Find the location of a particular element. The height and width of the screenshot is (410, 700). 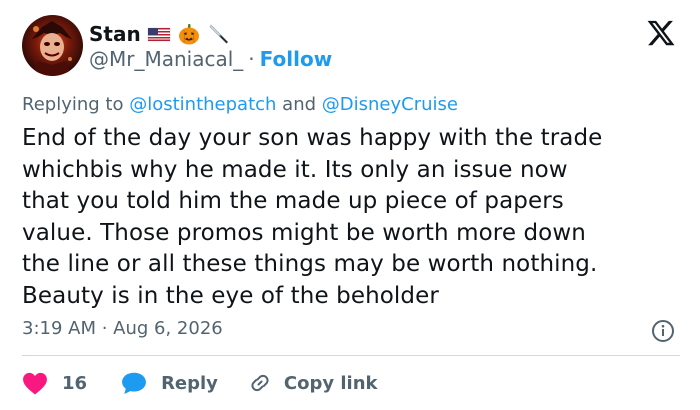

display-name: Stan is located at coordinates (115, 34).